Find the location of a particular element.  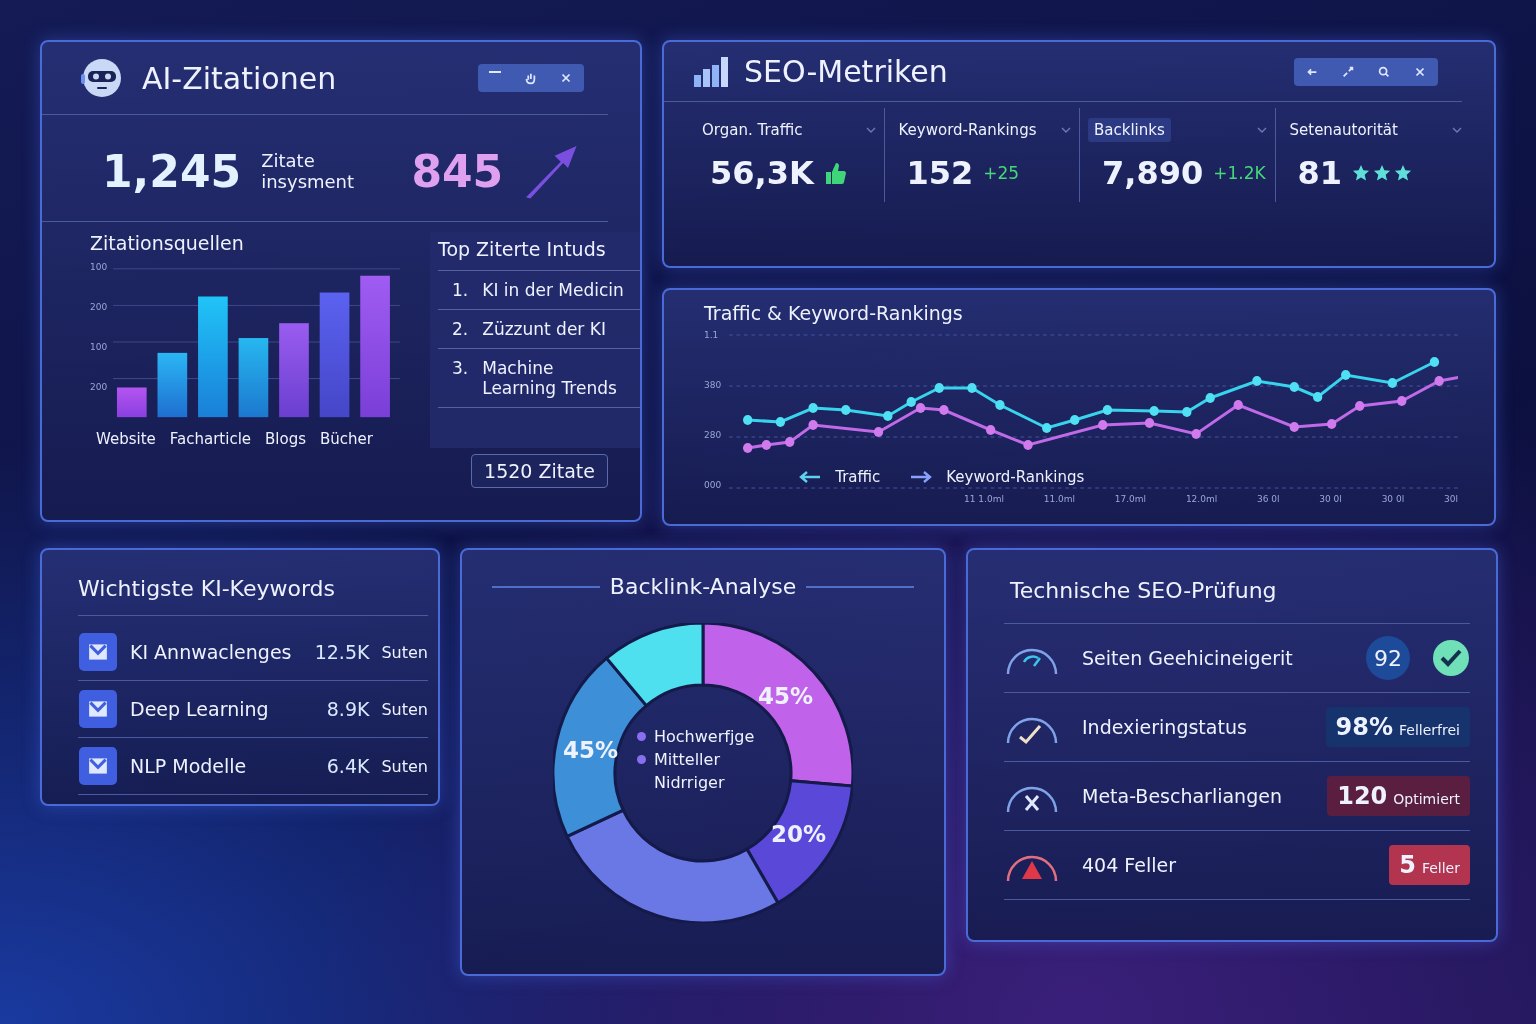

panel-title: SEO-Metriken is located at coordinates (846, 71).